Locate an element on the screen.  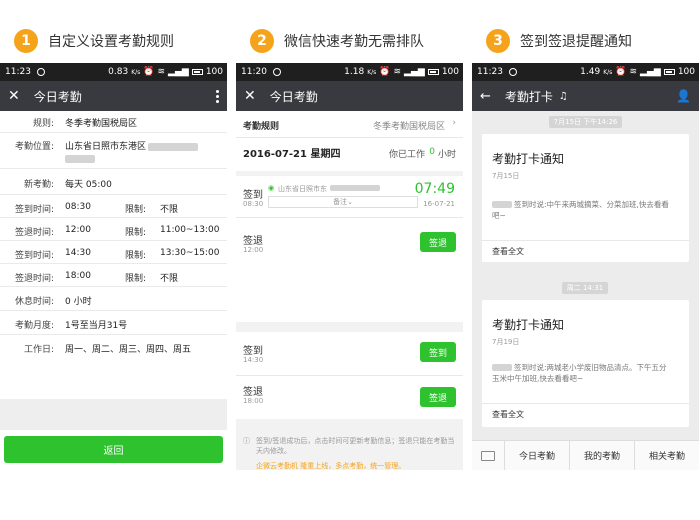
profile-icon: 👤 is located at coordinates (683, 96).